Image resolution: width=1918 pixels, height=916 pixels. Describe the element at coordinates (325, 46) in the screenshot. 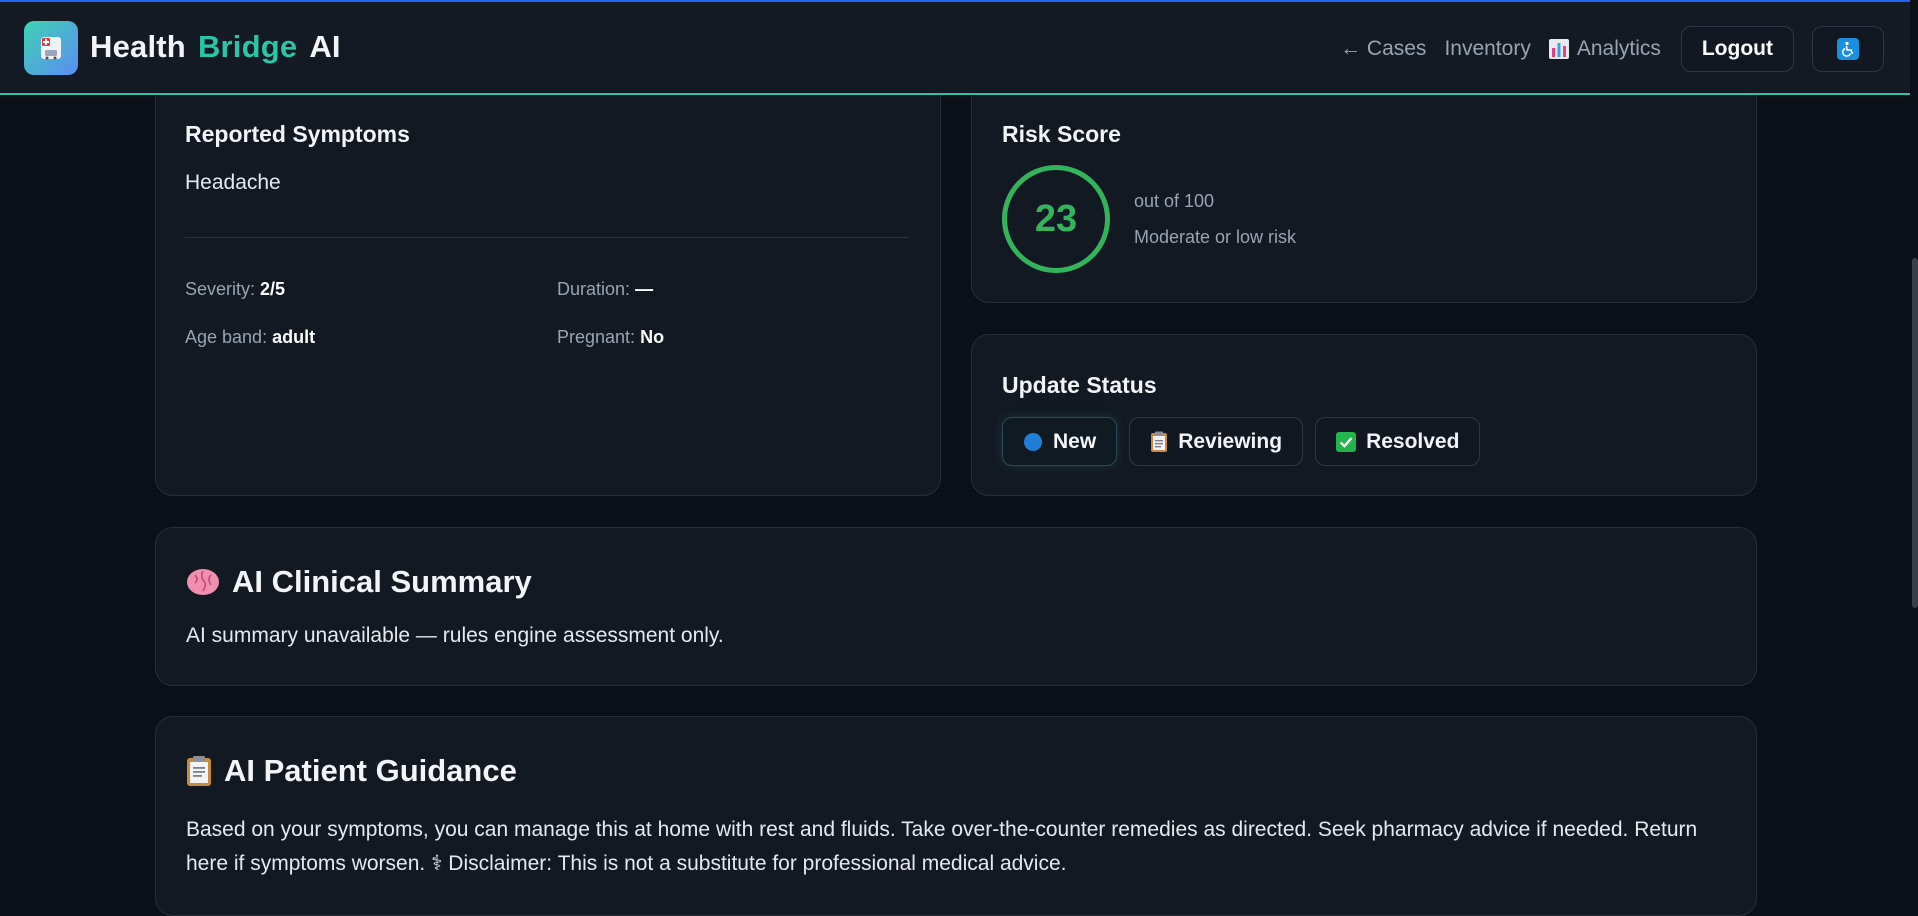

I see `brand-ai: AI` at that location.